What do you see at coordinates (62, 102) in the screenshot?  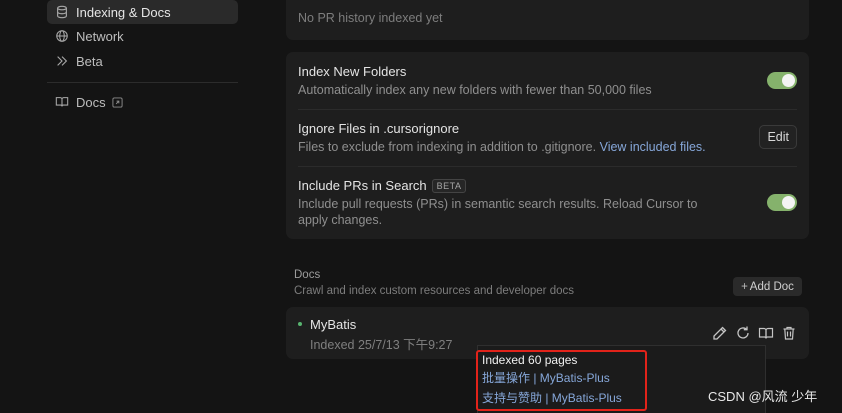 I see `book-icon` at bounding box center [62, 102].